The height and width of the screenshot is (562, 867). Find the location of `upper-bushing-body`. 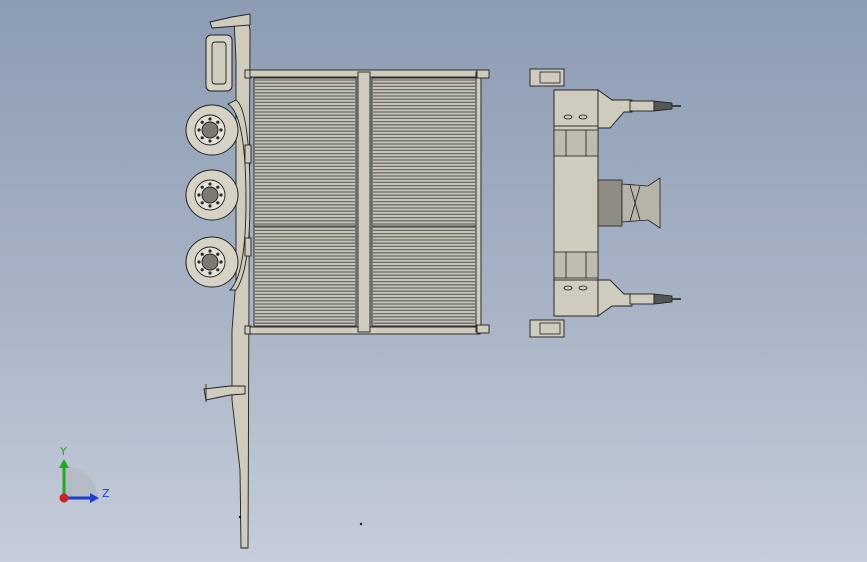

upper-bushing-body is located at coordinates (642, 106).